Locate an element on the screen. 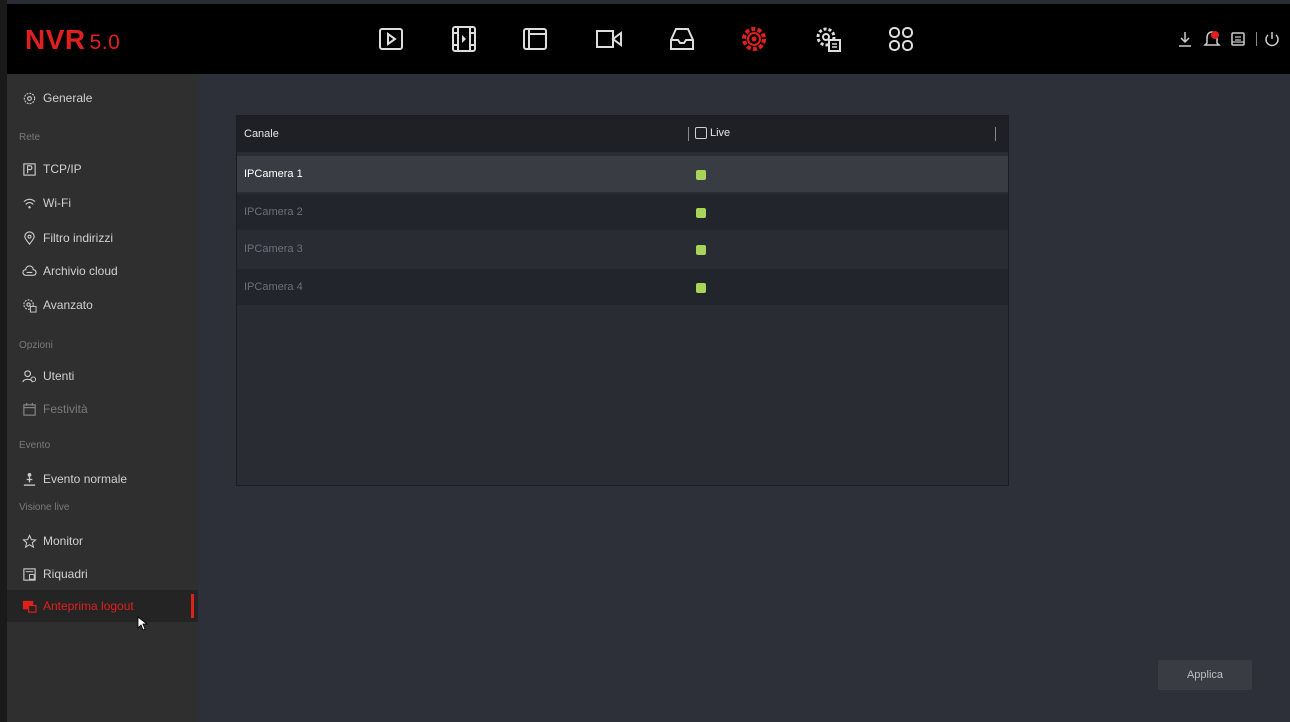 This screenshot has width=1290, height=722. power-icon is located at coordinates (1272, 39).